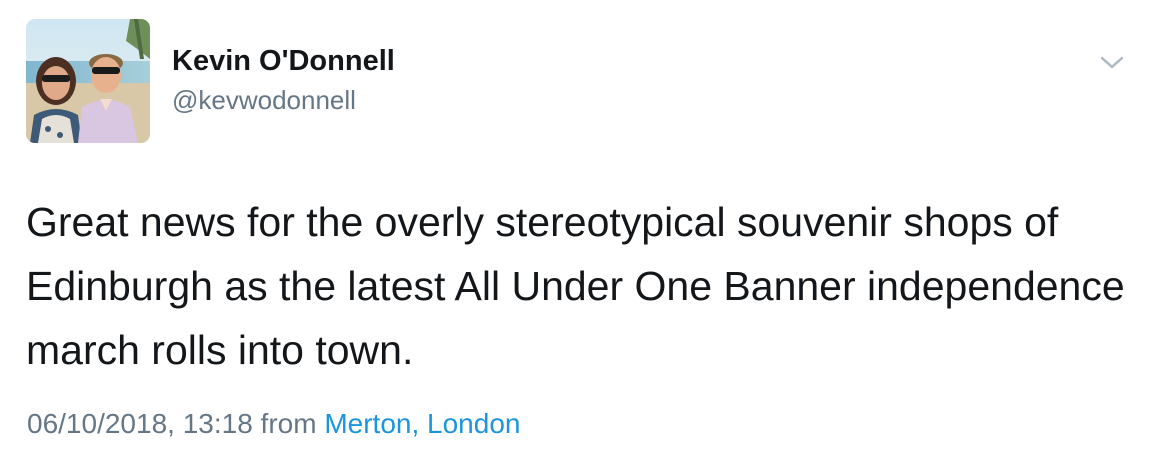 This screenshot has width=1152, height=453. I want to click on author-display-name: Kevin O'Donnell, so click(283, 61).